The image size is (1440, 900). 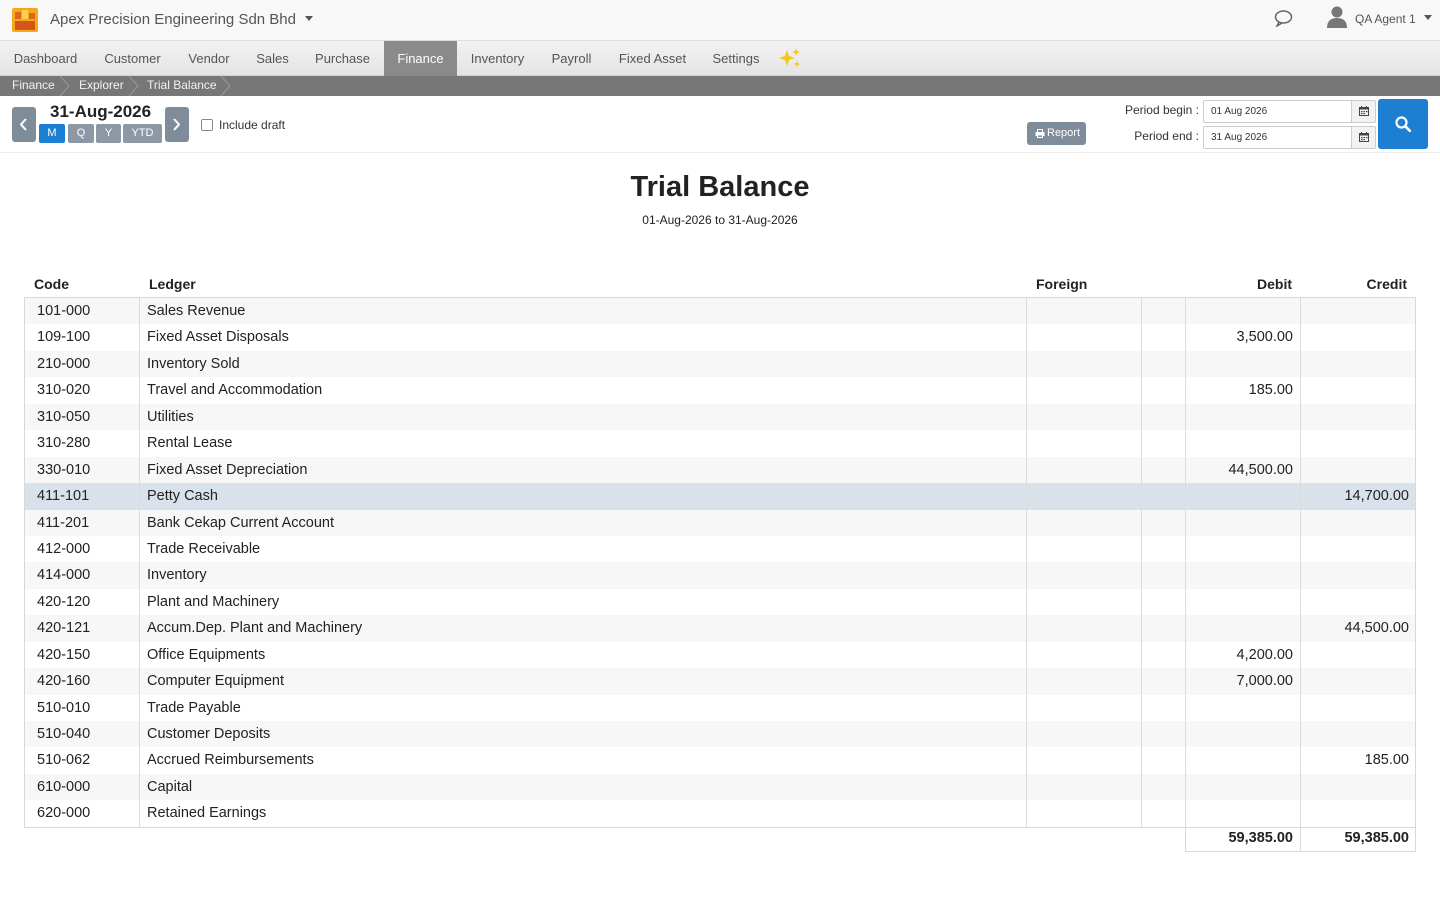 I want to click on table-row: 411-201 Bank Cekap Current Account, so click(x=720, y=522).